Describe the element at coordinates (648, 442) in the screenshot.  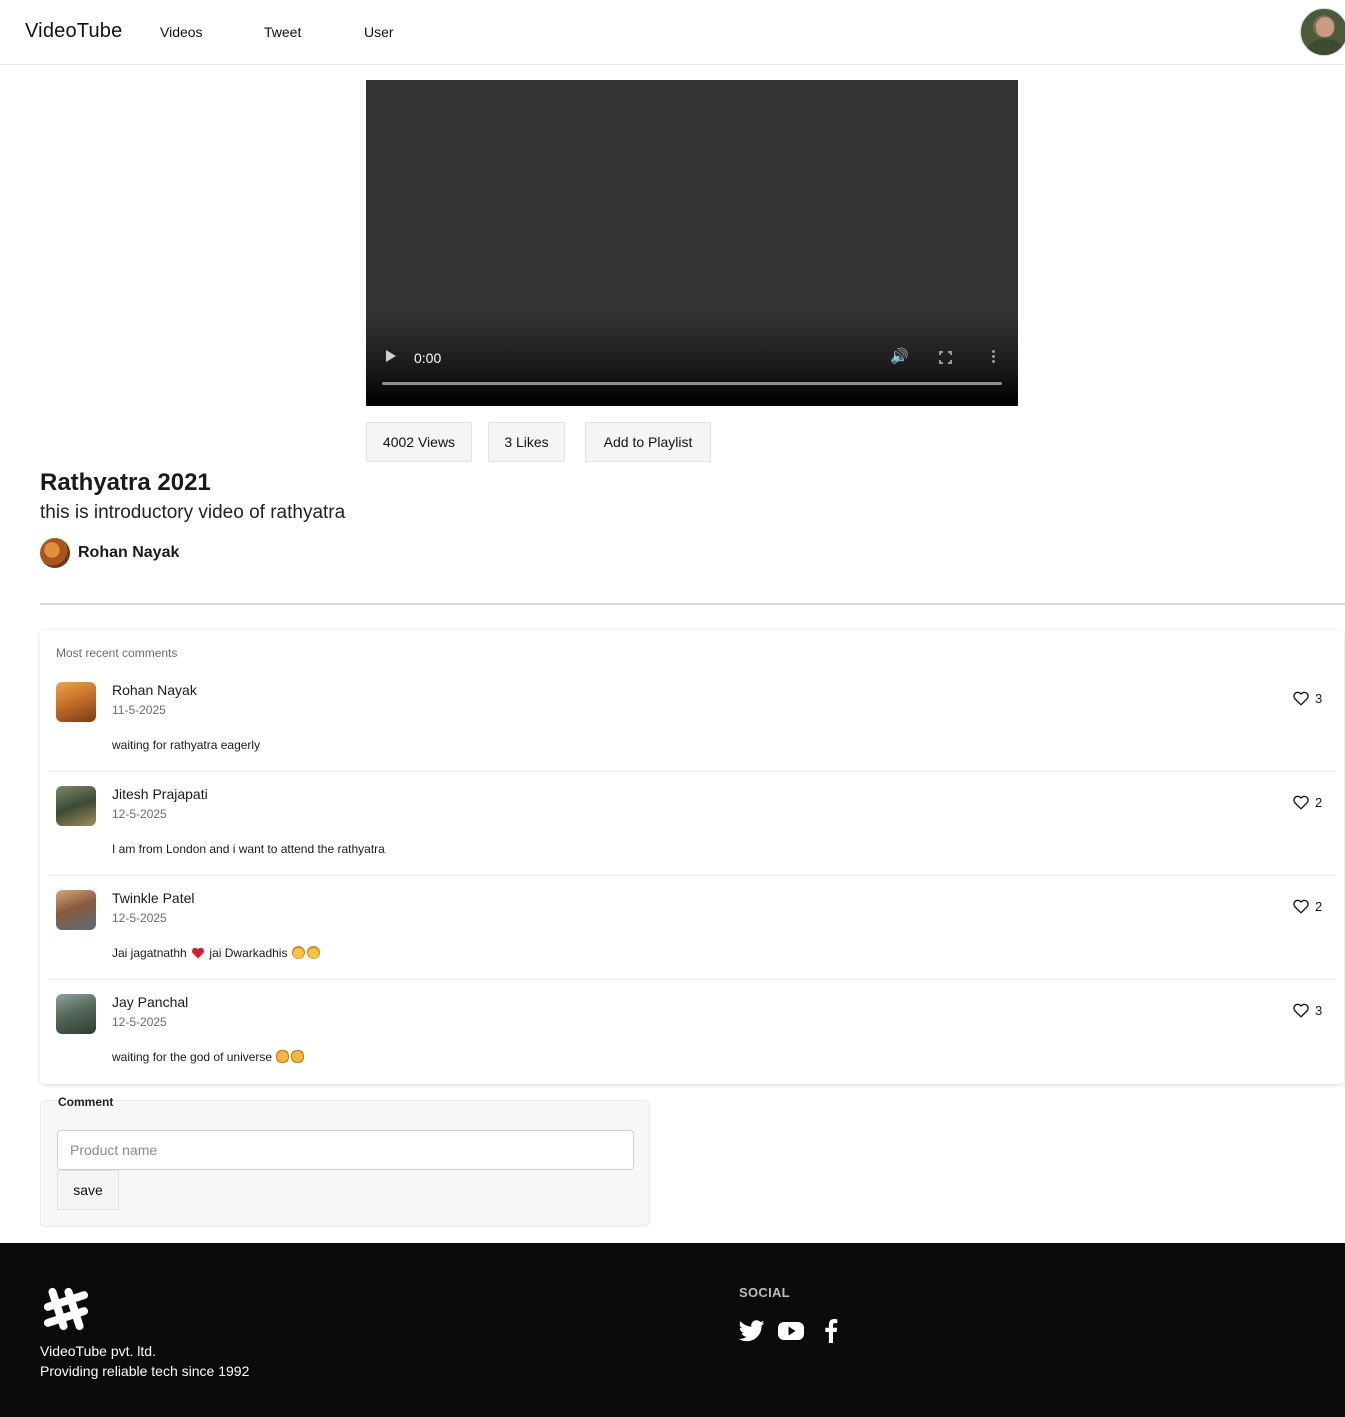
I see `add-to-playlist-button: Add to Playlist` at that location.